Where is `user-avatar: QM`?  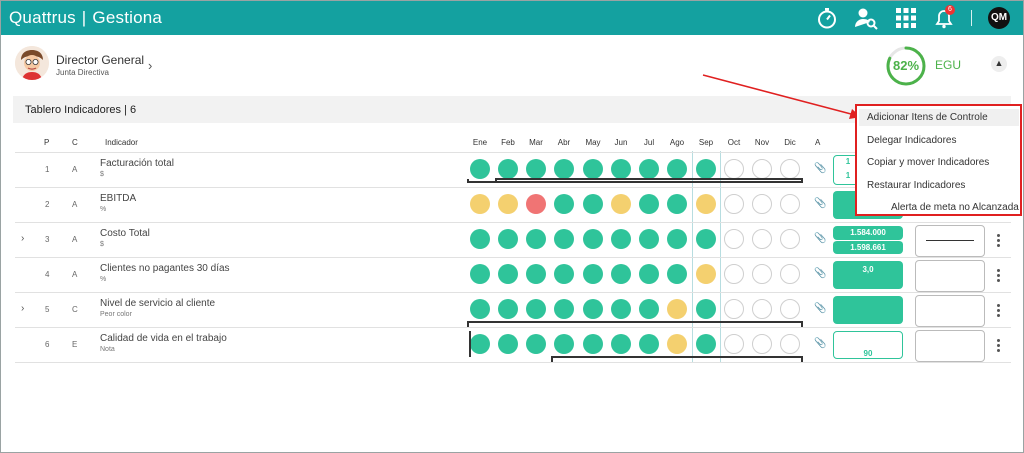
user-avatar: QM is located at coordinates (999, 18).